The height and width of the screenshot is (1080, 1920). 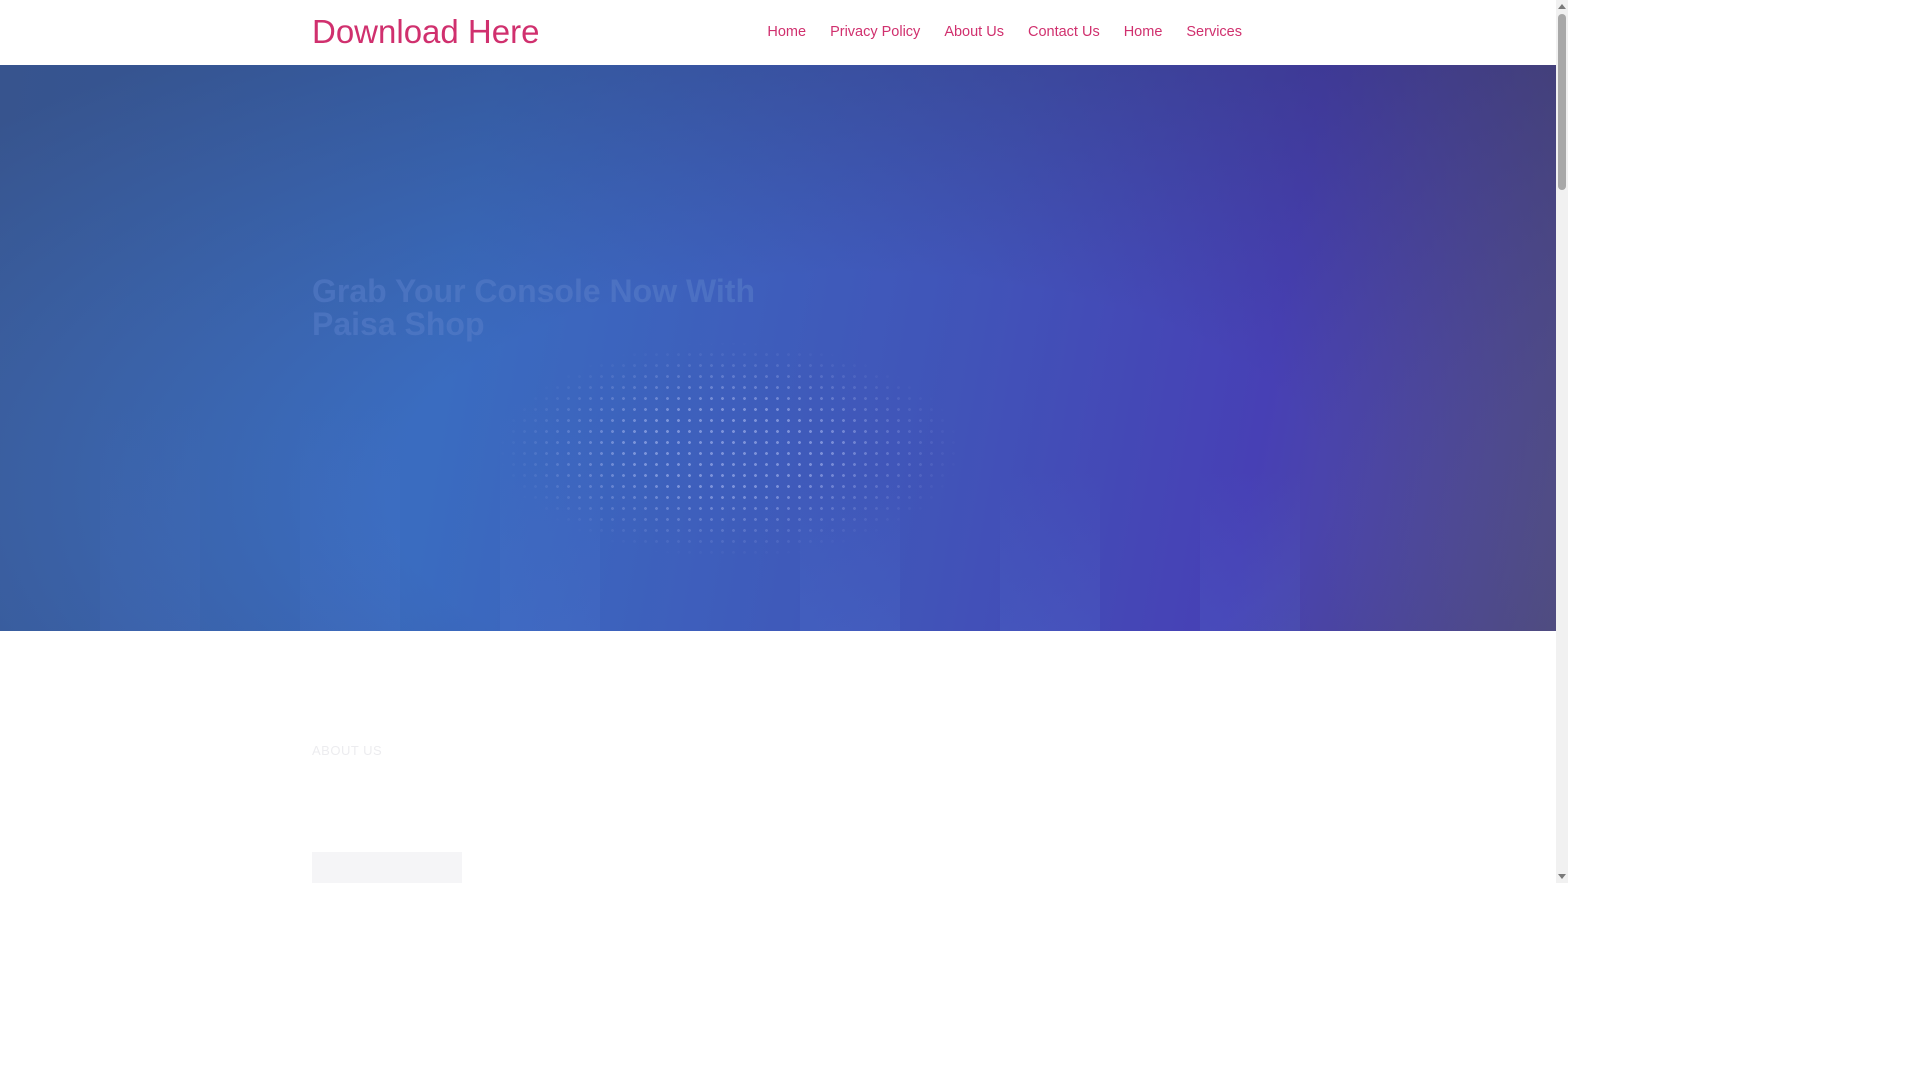 What do you see at coordinates (533, 307) in the screenshot?
I see `hero-title: Grab Your Console Now With Paisa Shop` at bounding box center [533, 307].